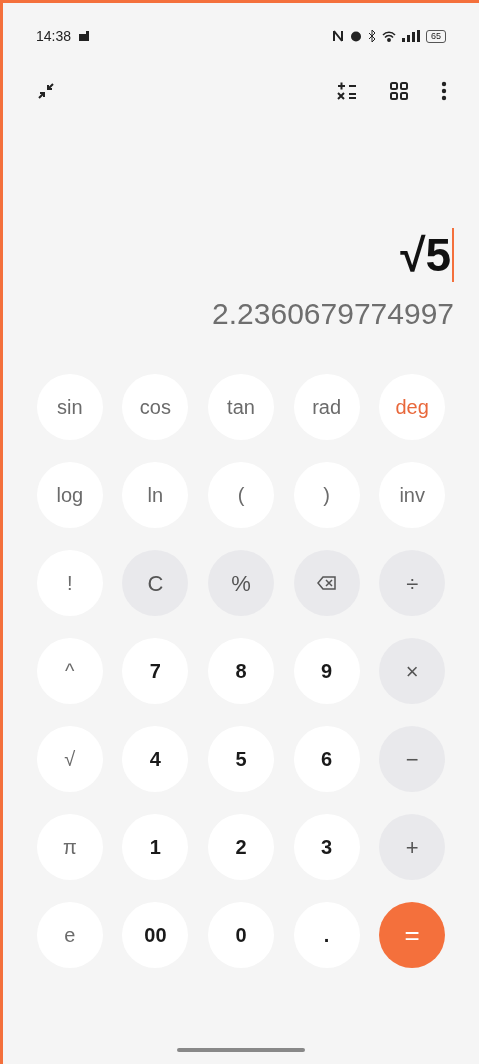 Image resolution: width=479 pixels, height=1064 pixels. Describe the element at coordinates (155, 847) in the screenshot. I see `digit-key: 1` at that location.